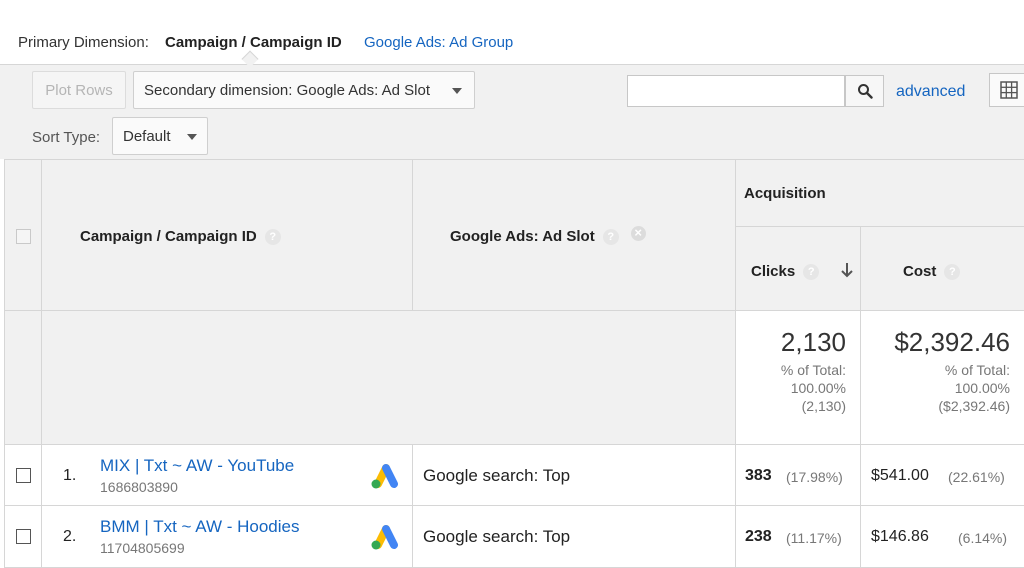  What do you see at coordinates (773, 271) in the screenshot?
I see `clicks-column-label: Clicks` at bounding box center [773, 271].